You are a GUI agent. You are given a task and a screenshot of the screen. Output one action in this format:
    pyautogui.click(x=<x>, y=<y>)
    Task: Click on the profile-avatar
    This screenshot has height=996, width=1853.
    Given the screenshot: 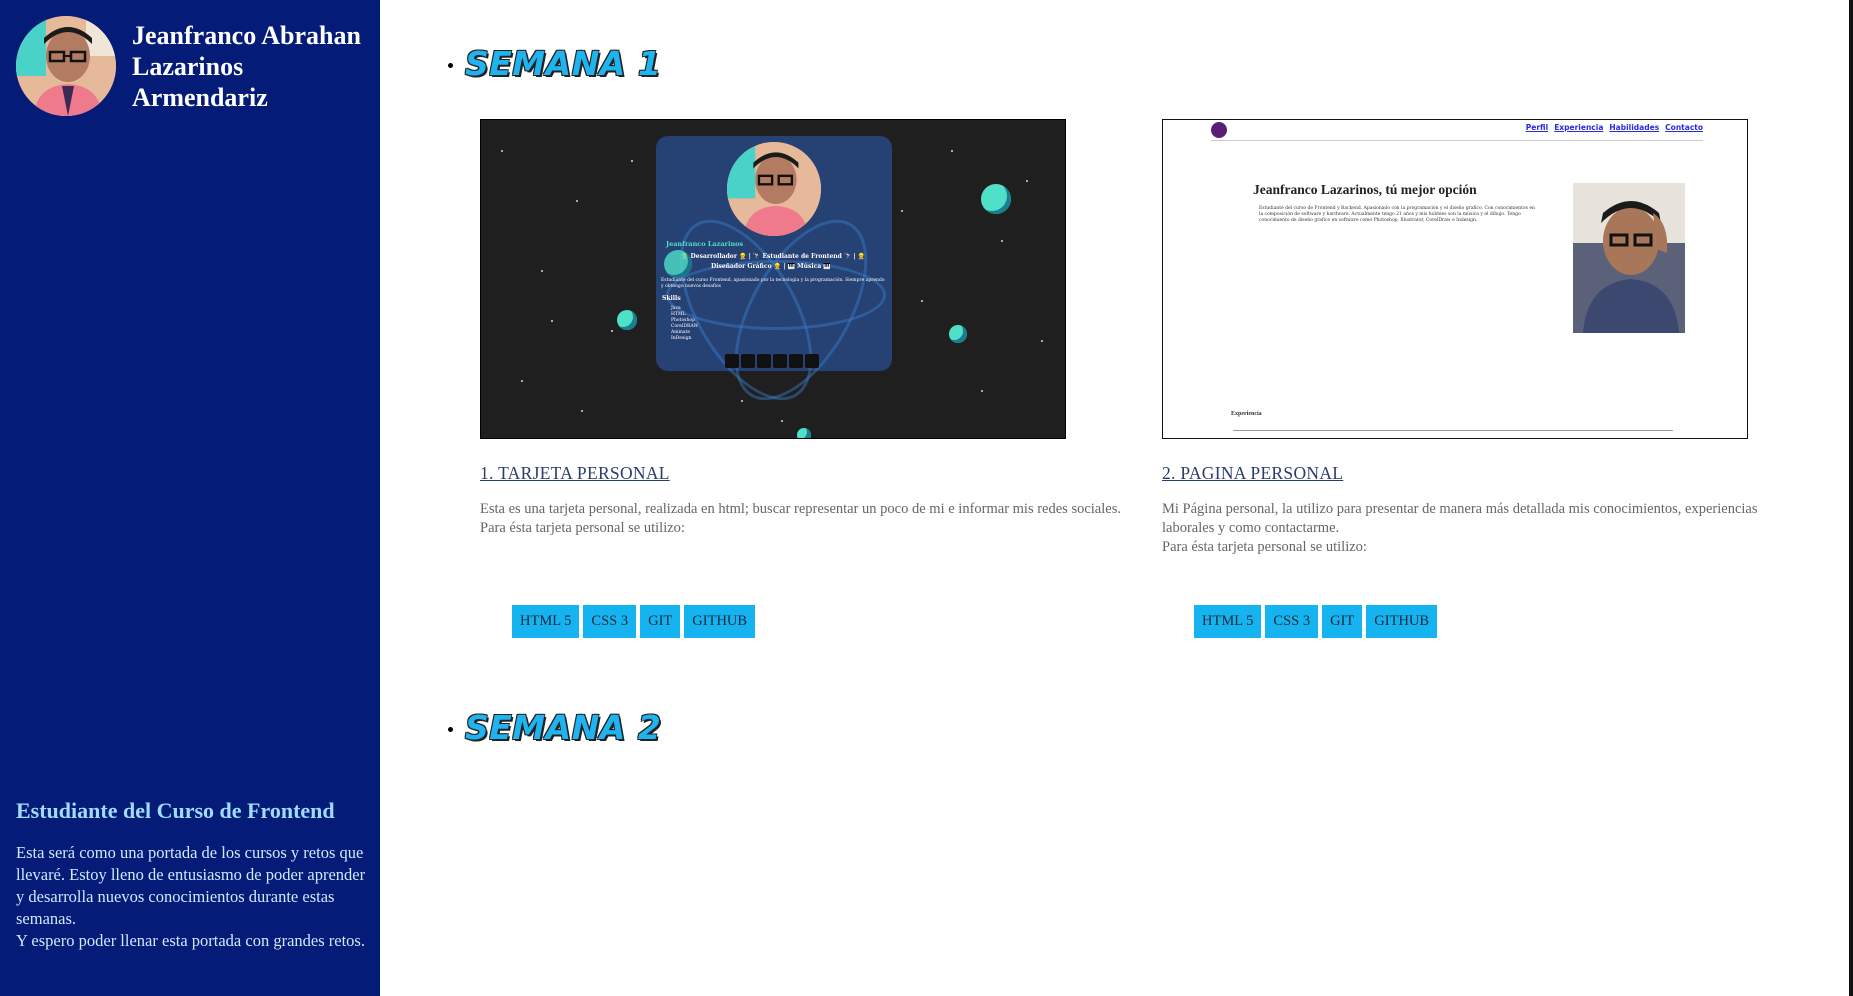 What is the action you would take?
    pyautogui.click(x=66, y=66)
    